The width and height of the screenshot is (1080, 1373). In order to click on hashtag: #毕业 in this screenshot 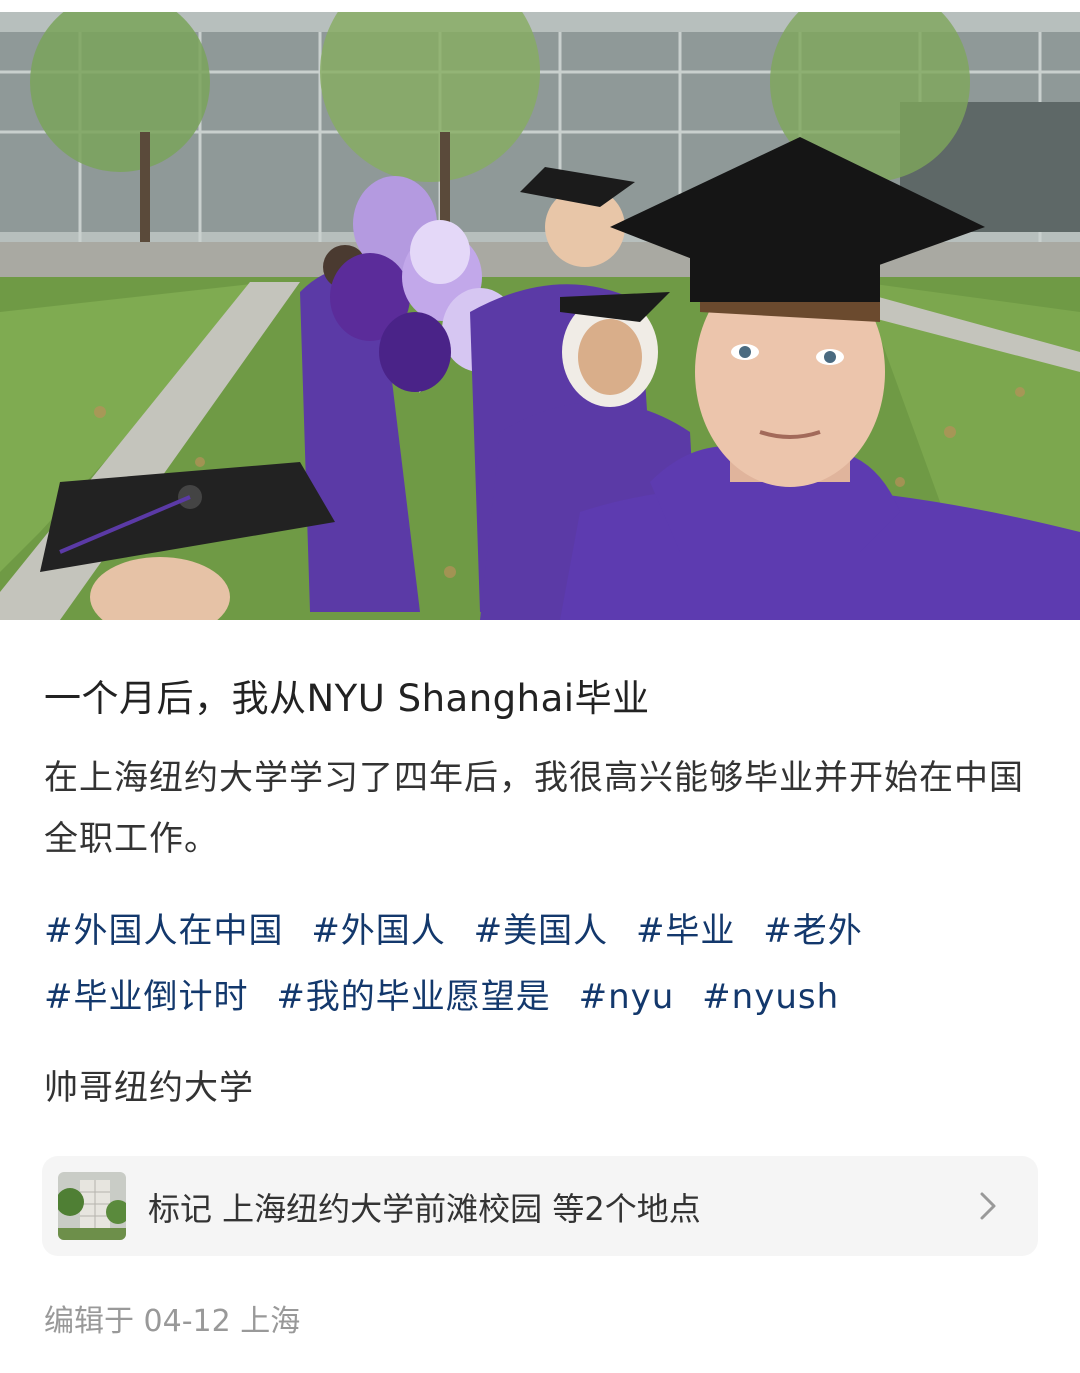, I will do `click(686, 931)`.